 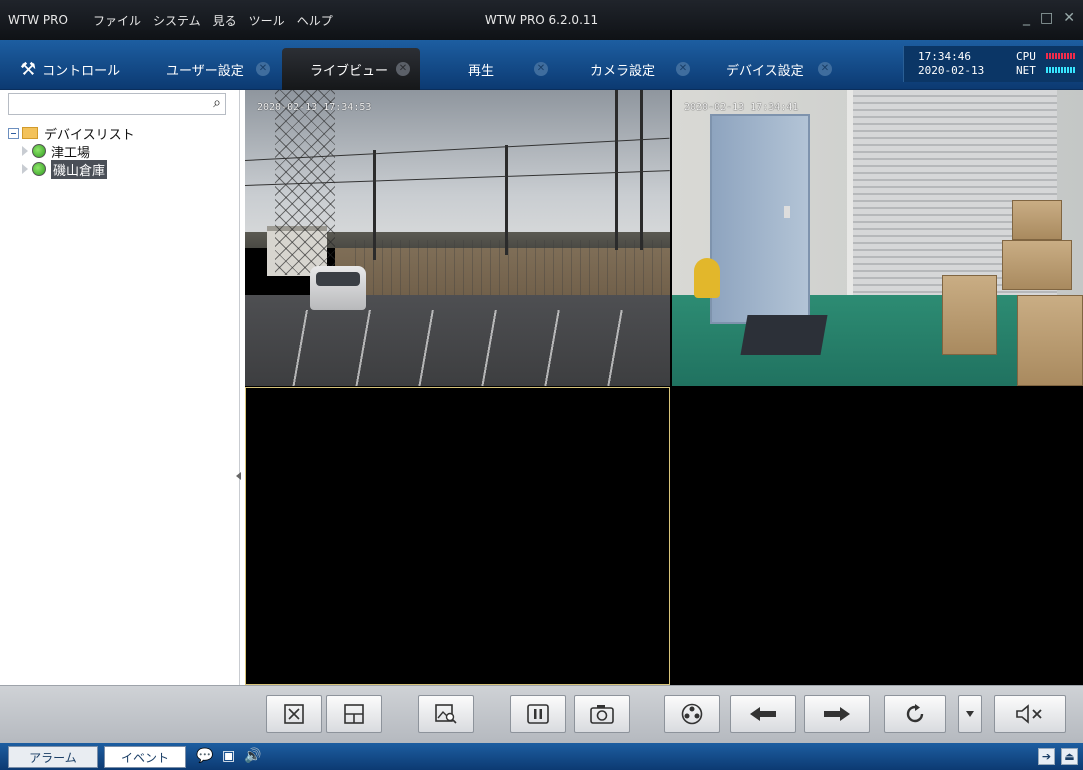 I want to click on event-tab-label: イベント, so click(x=144, y=757).